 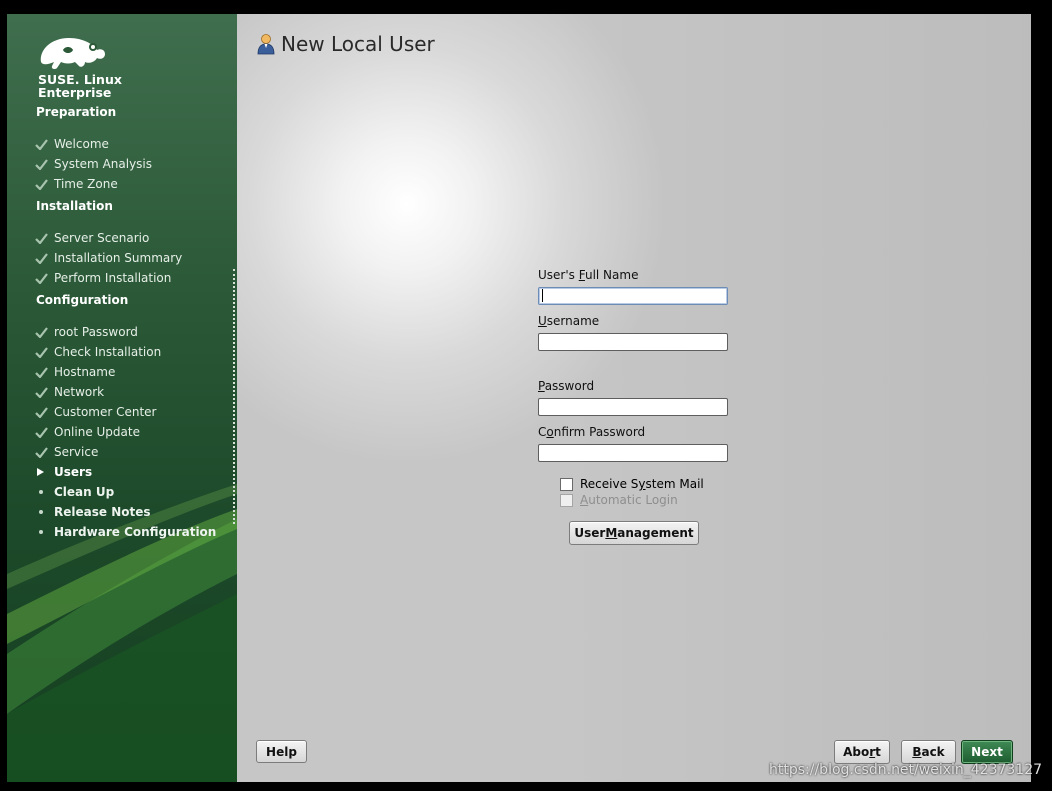 I want to click on back-button: Back, so click(x=928, y=752).